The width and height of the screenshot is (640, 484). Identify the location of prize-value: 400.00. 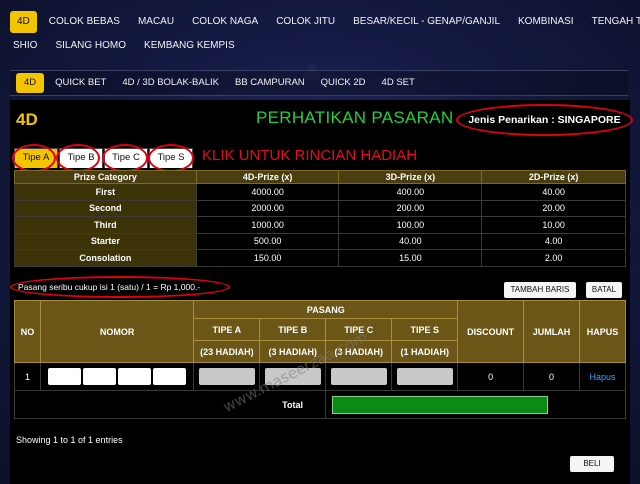
(410, 192).